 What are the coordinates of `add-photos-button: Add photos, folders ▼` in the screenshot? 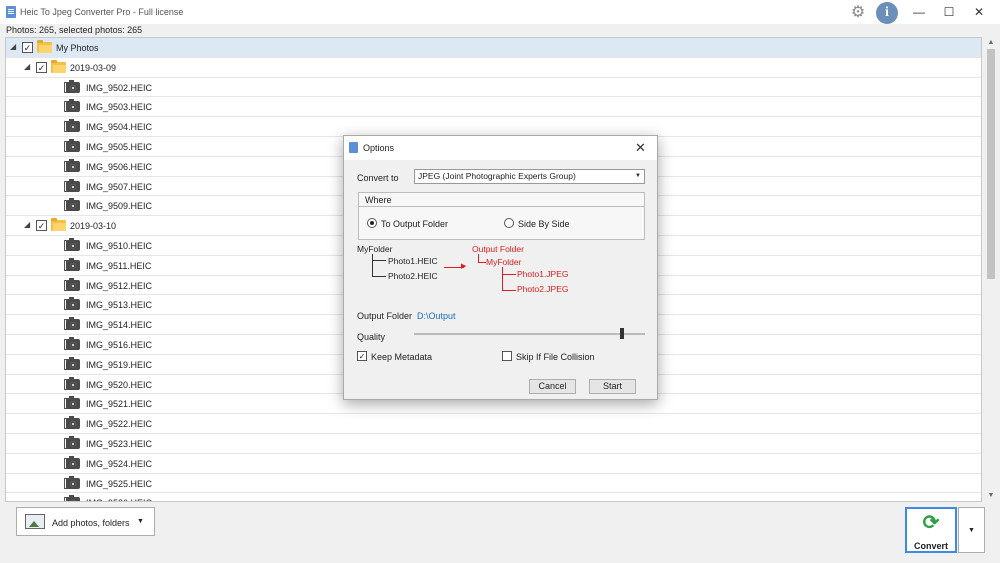 It's located at (85, 521).